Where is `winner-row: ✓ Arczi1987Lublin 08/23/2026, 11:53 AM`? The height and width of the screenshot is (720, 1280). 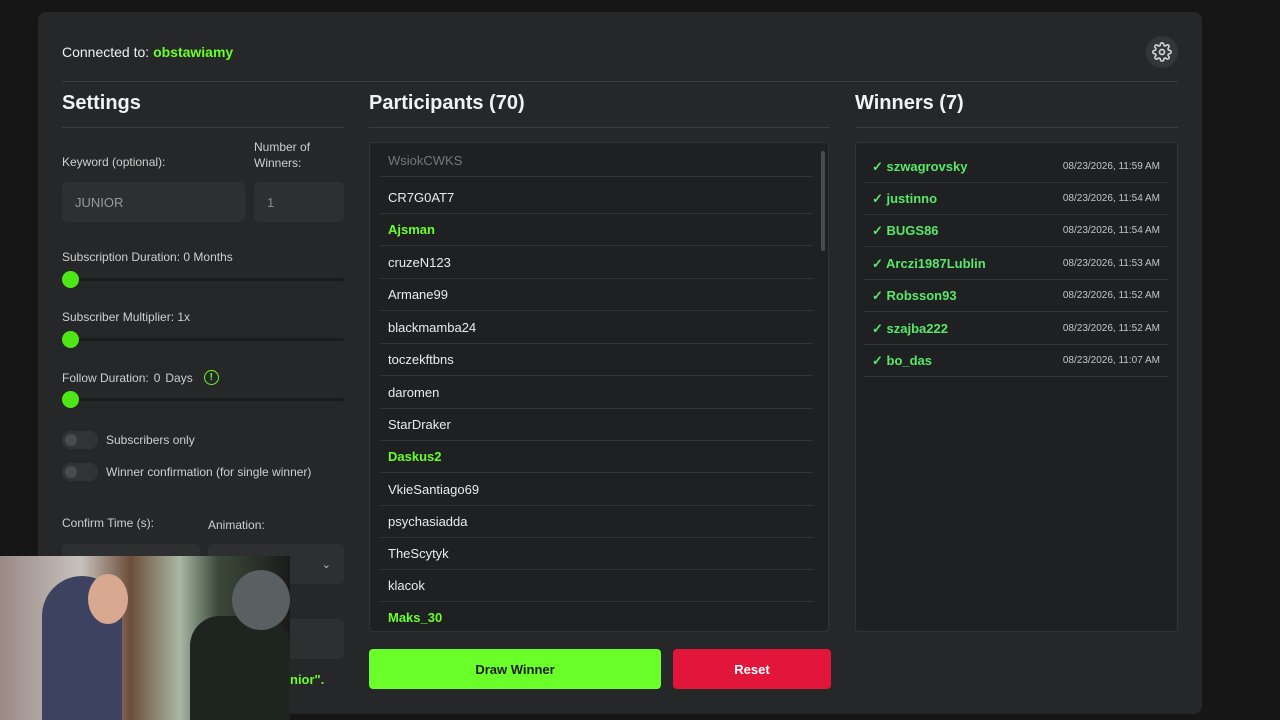
winner-row: ✓ Arczi1987Lublin 08/23/2026, 11:53 AM is located at coordinates (1016, 264).